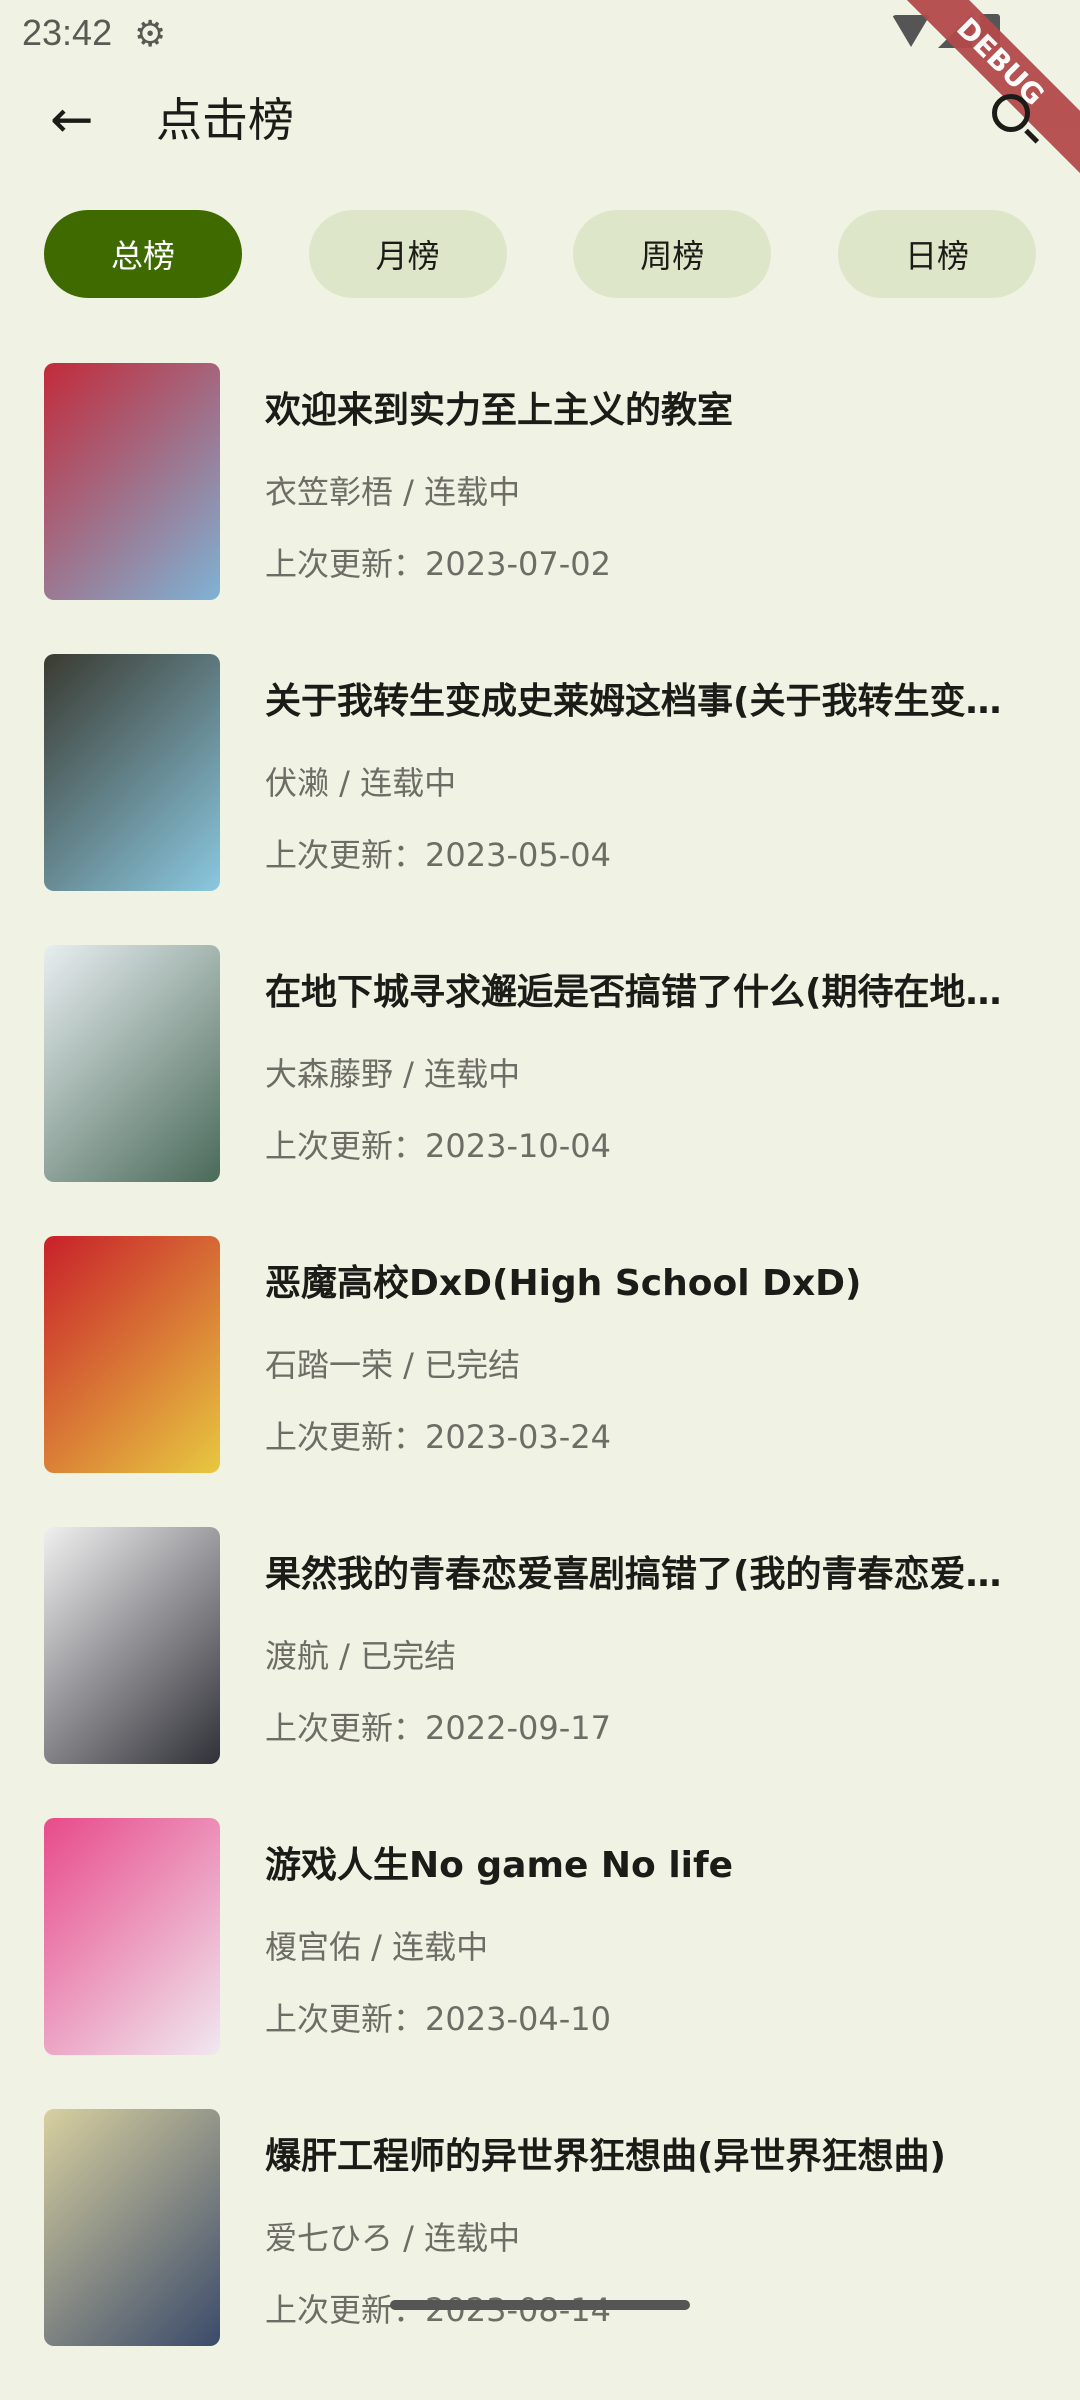  I want to click on book-author-status: 大森藤野 / 连载中, so click(393, 1074).